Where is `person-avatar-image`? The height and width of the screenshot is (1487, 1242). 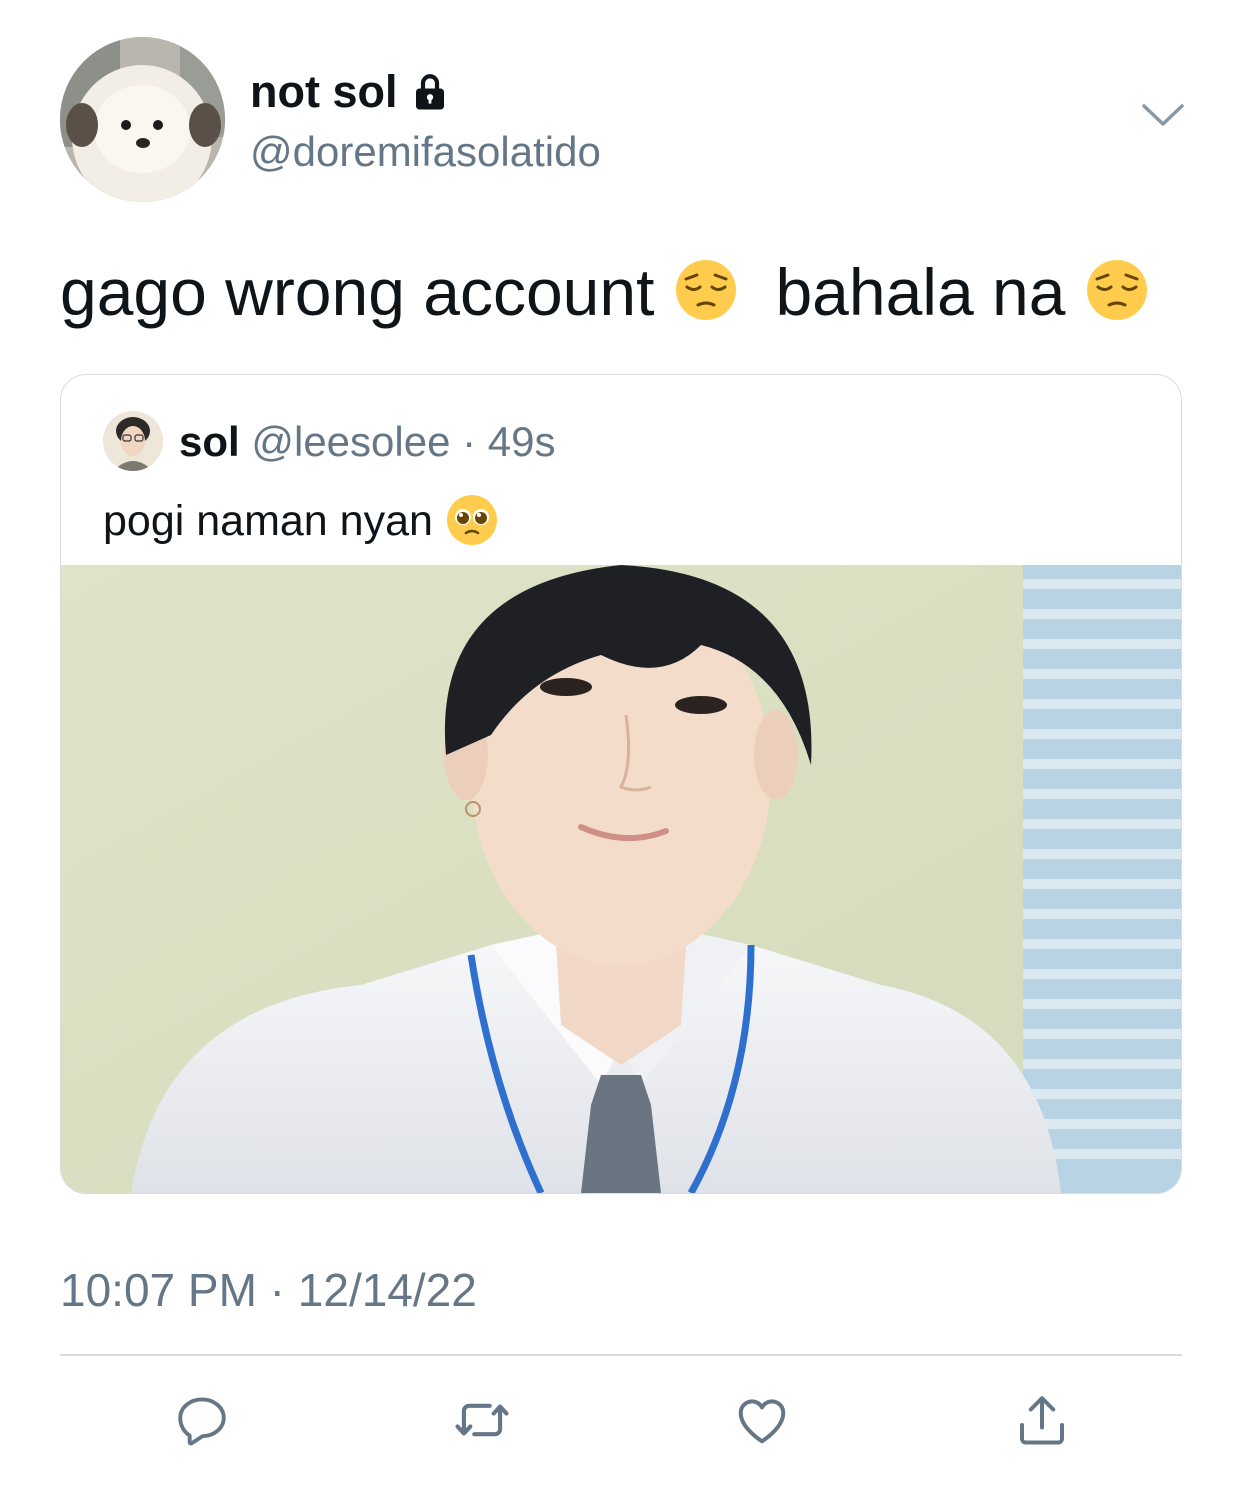
person-avatar-image is located at coordinates (133, 441).